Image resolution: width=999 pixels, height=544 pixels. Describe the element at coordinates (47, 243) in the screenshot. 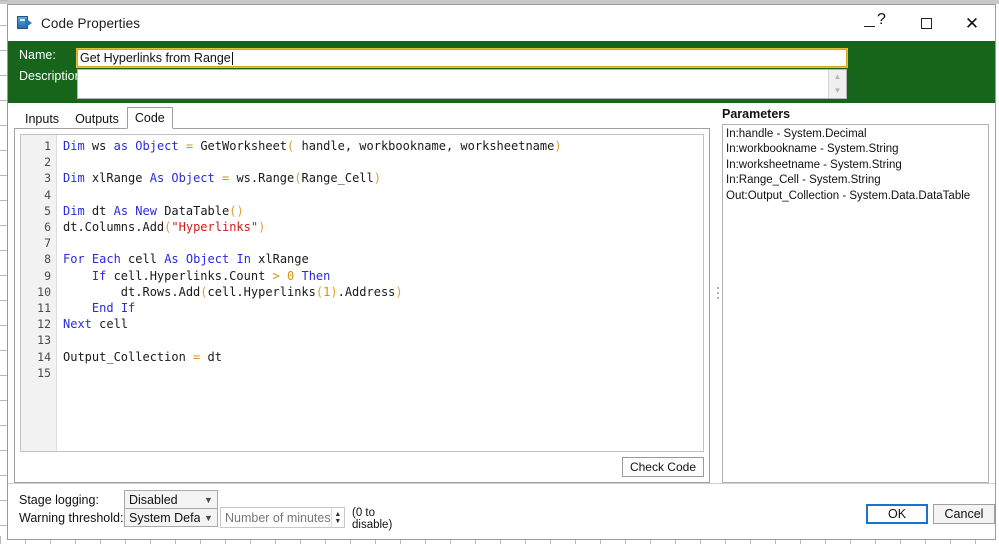

I see `line-number: 7` at that location.